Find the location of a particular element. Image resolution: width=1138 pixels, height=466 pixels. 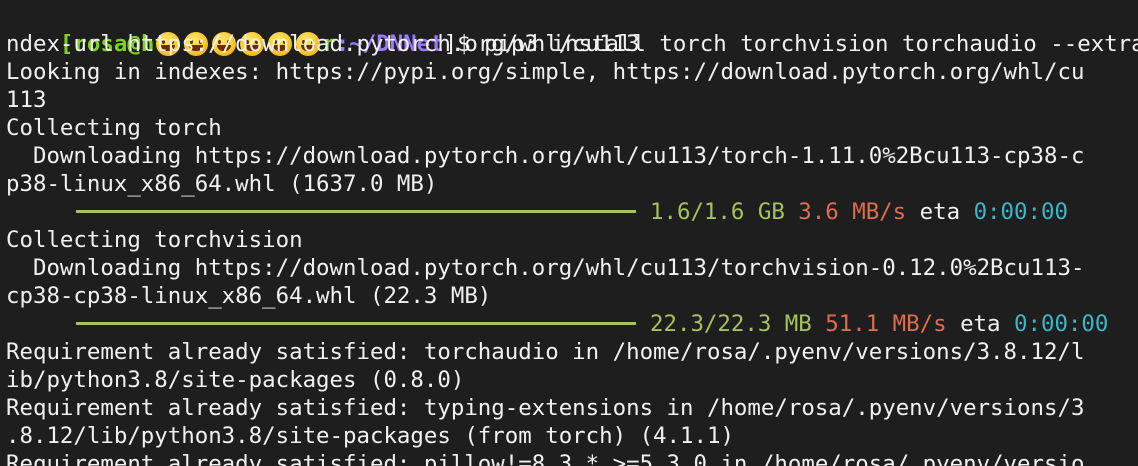

progress-bar-torch is located at coordinates (356, 211).